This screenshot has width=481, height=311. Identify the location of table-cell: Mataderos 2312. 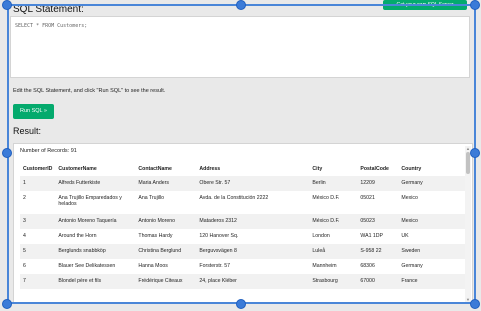
(253, 221).